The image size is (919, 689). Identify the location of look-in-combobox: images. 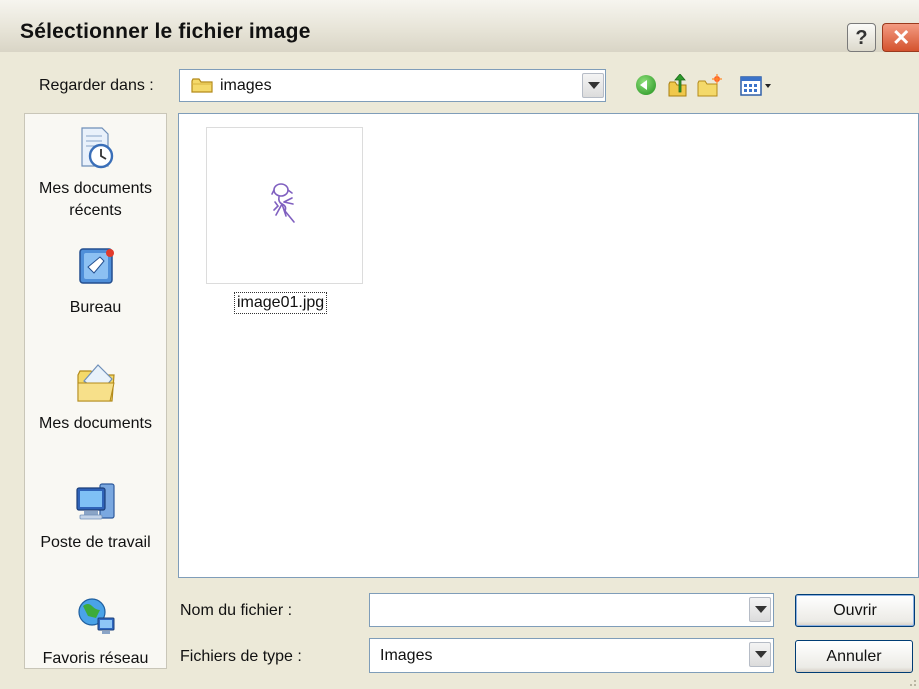
(392, 85).